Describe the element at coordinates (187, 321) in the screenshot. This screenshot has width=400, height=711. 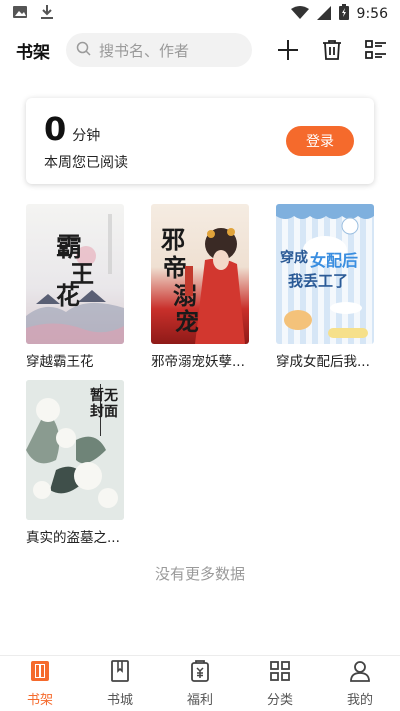
I see `svg-text: 宠` at that location.